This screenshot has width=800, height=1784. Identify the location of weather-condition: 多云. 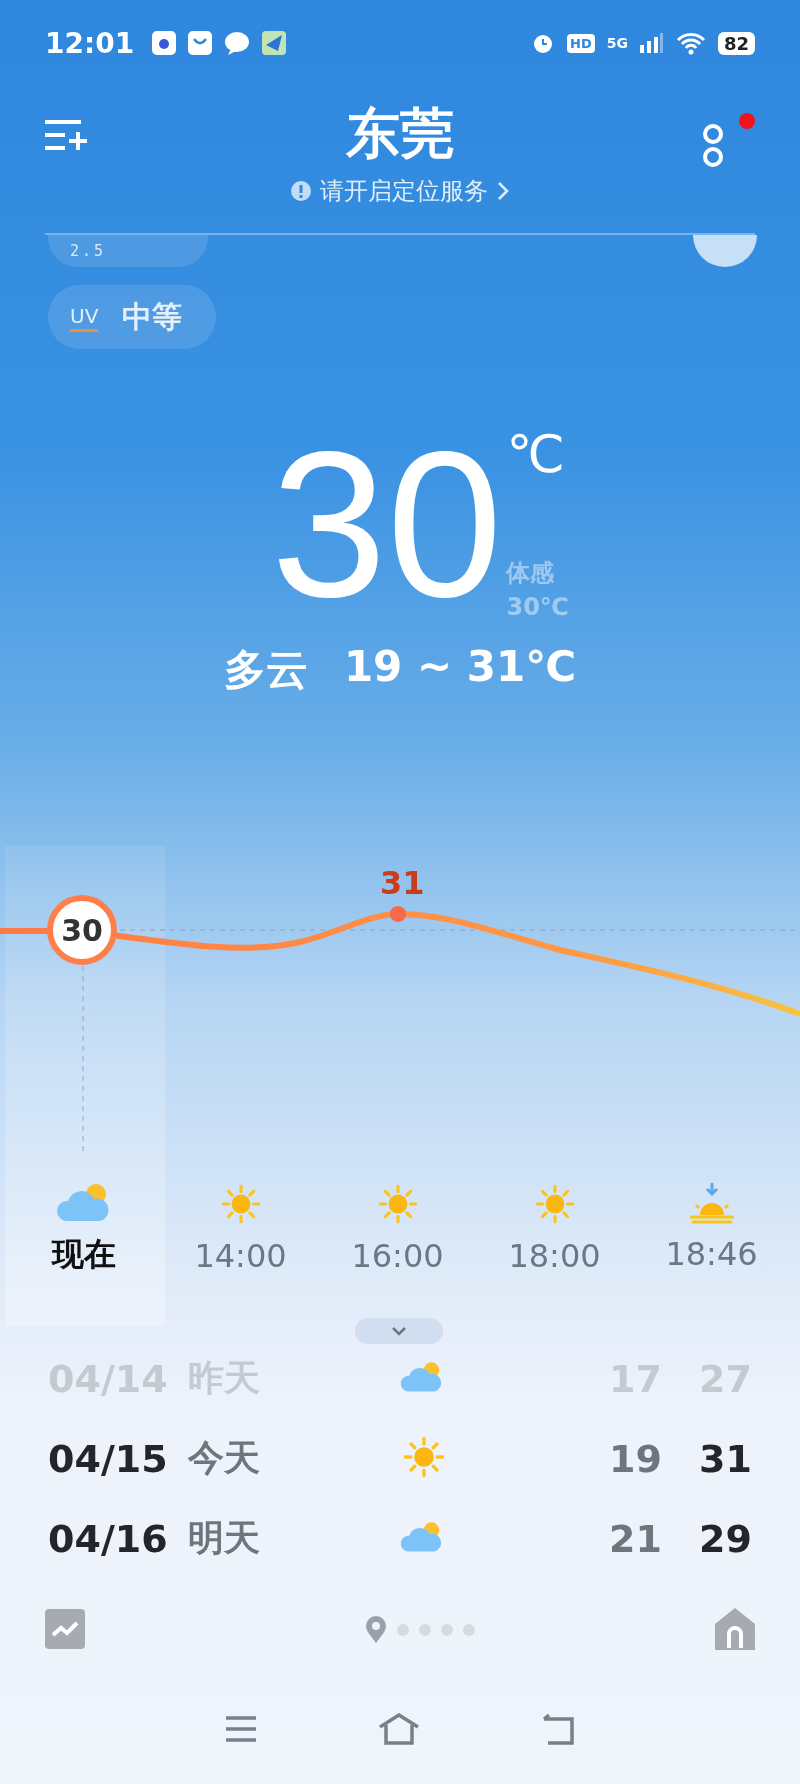
(265, 670).